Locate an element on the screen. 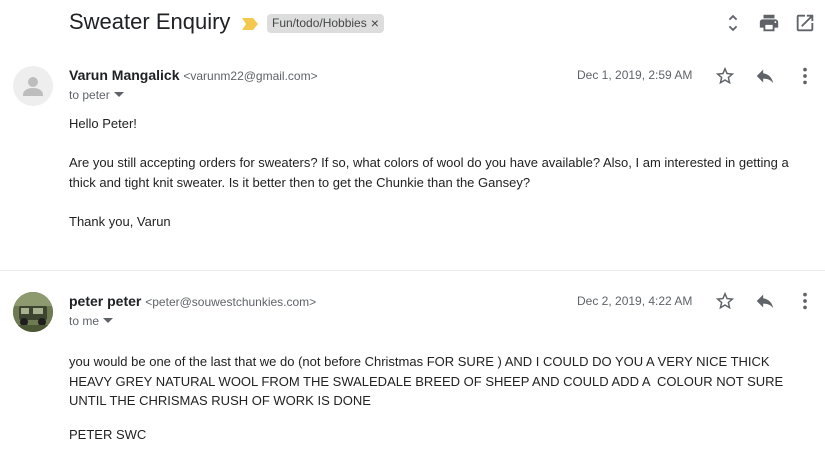  recipient-label: to me is located at coordinates (84, 321).